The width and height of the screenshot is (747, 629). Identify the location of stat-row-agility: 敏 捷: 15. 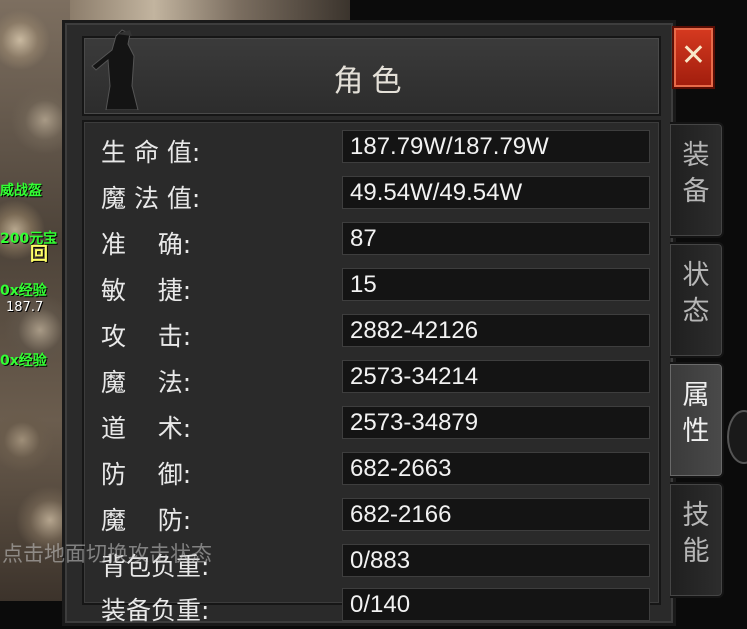
(371, 286).